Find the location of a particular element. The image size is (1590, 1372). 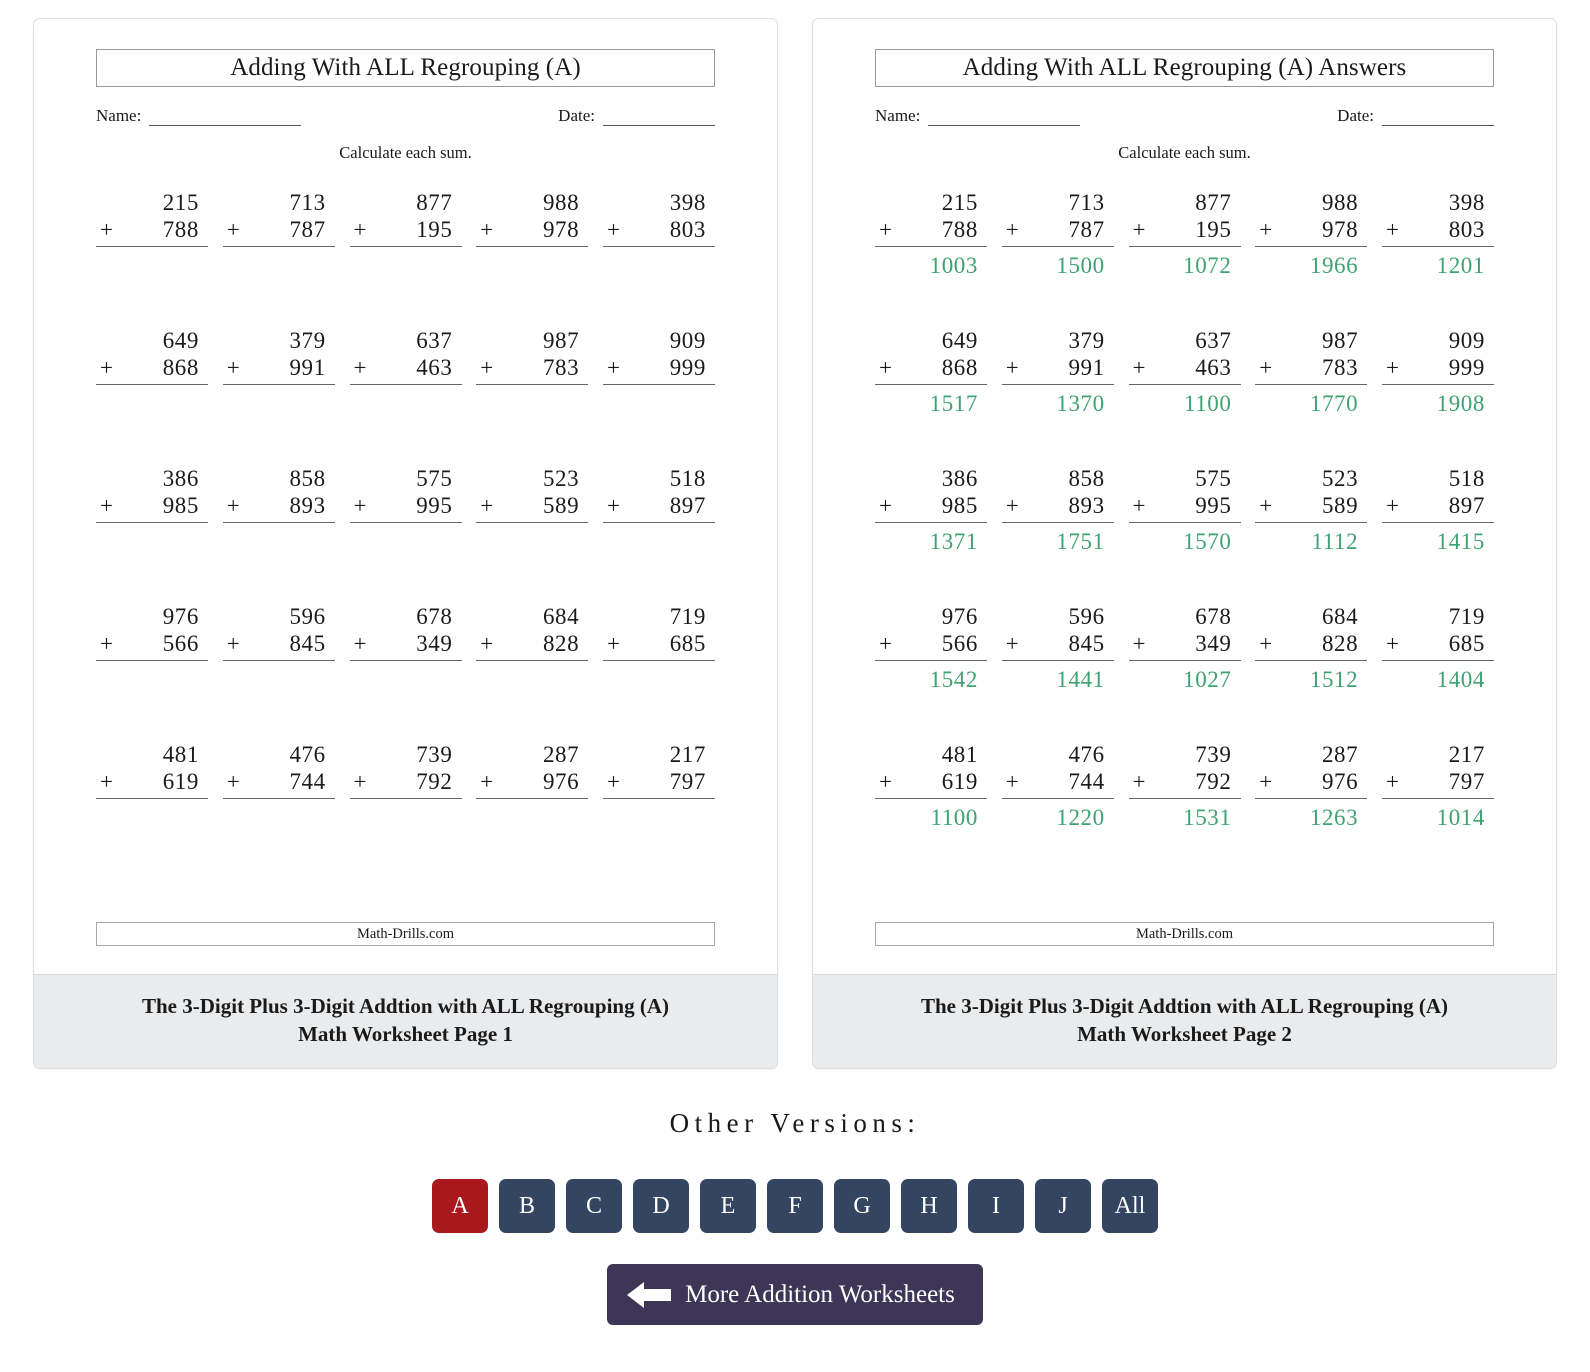

version-button-c: C is located at coordinates (594, 1206).